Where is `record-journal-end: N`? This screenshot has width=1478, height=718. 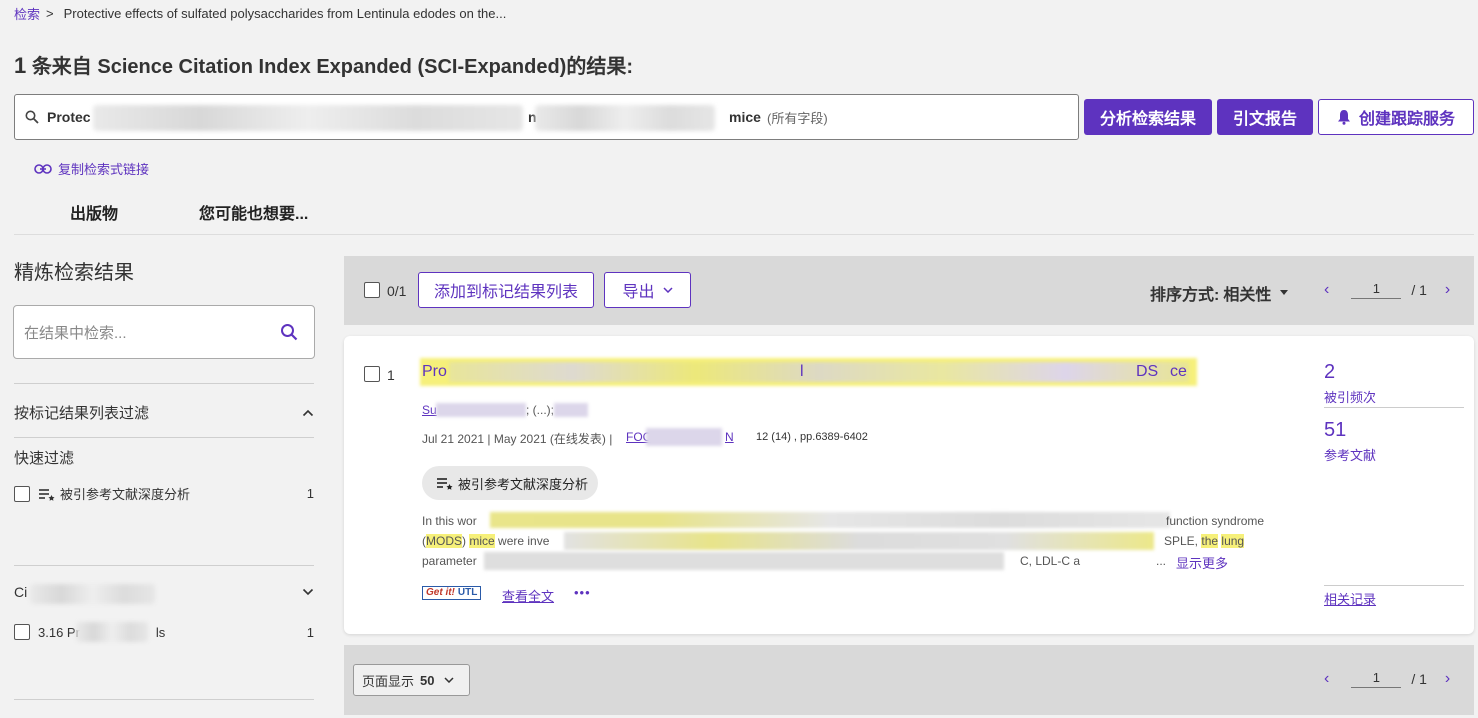
record-journal-end: N is located at coordinates (729, 437).